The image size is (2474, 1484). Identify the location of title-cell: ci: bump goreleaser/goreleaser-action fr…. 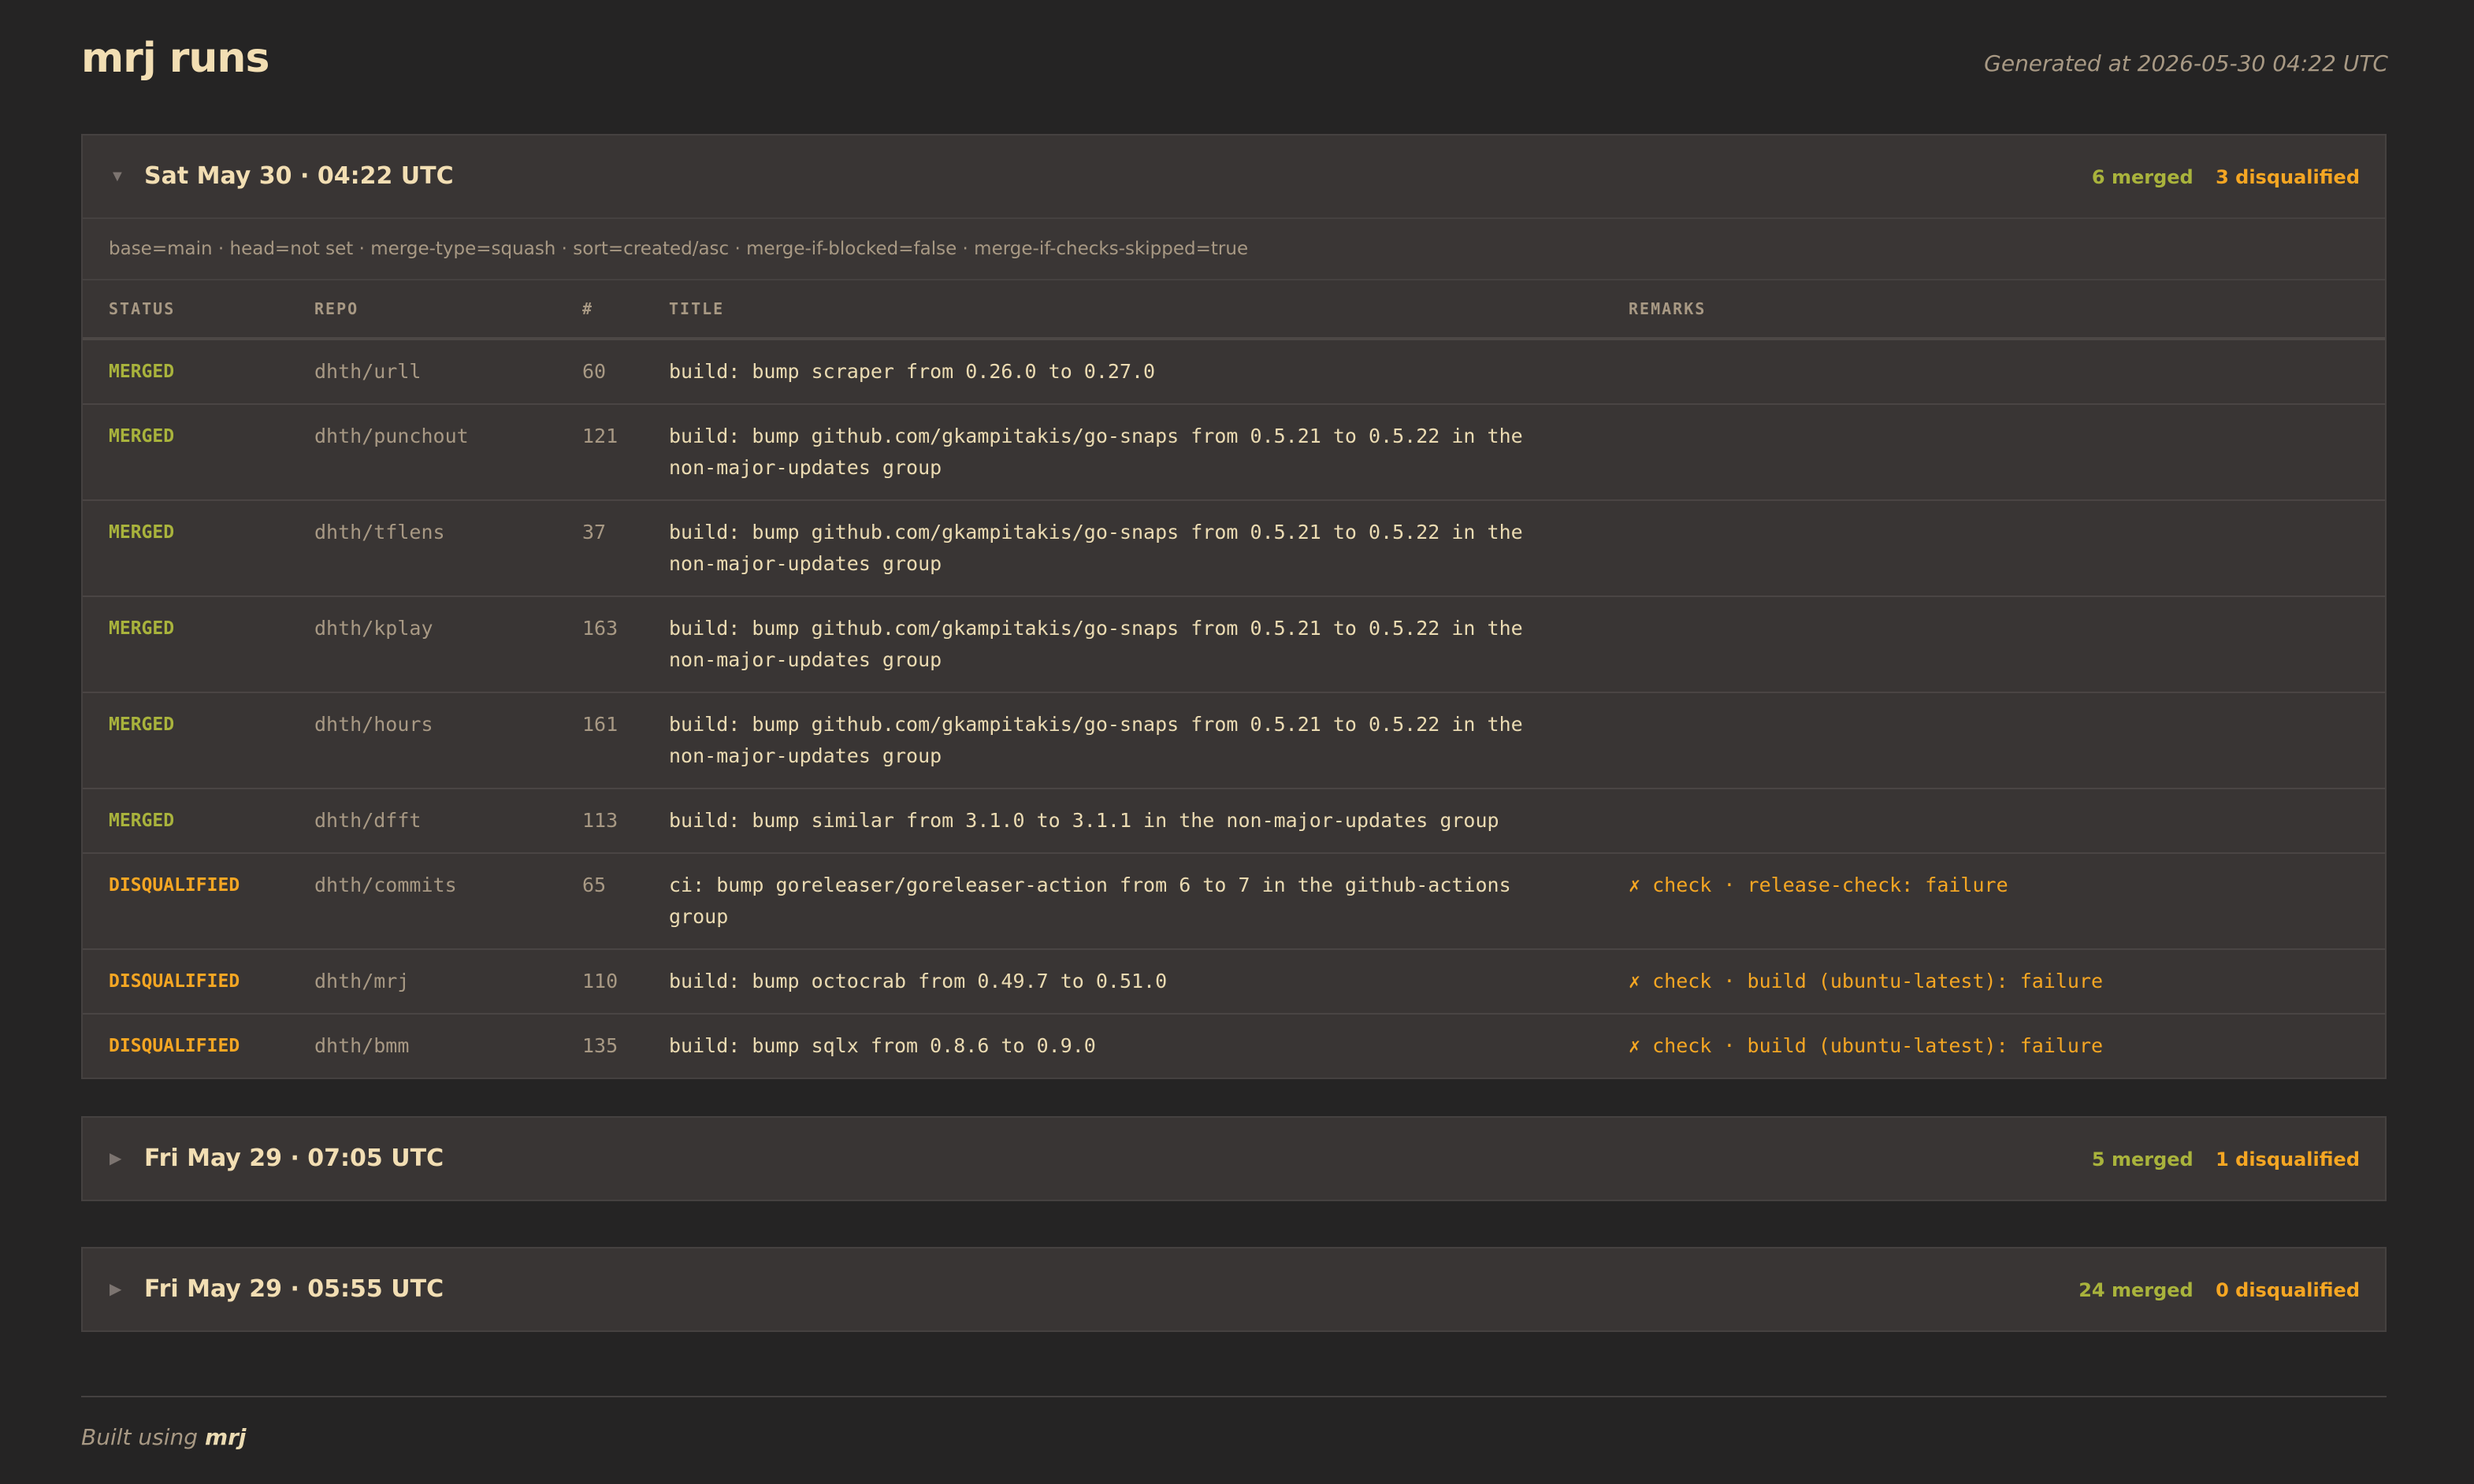
(1149, 902).